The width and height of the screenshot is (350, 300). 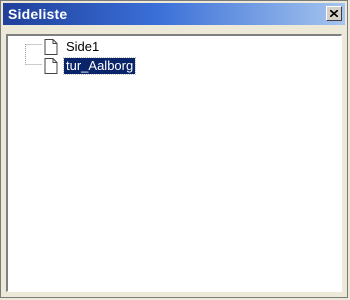 What do you see at coordinates (38, 14) in the screenshot?
I see `window-title: Sideliste` at bounding box center [38, 14].